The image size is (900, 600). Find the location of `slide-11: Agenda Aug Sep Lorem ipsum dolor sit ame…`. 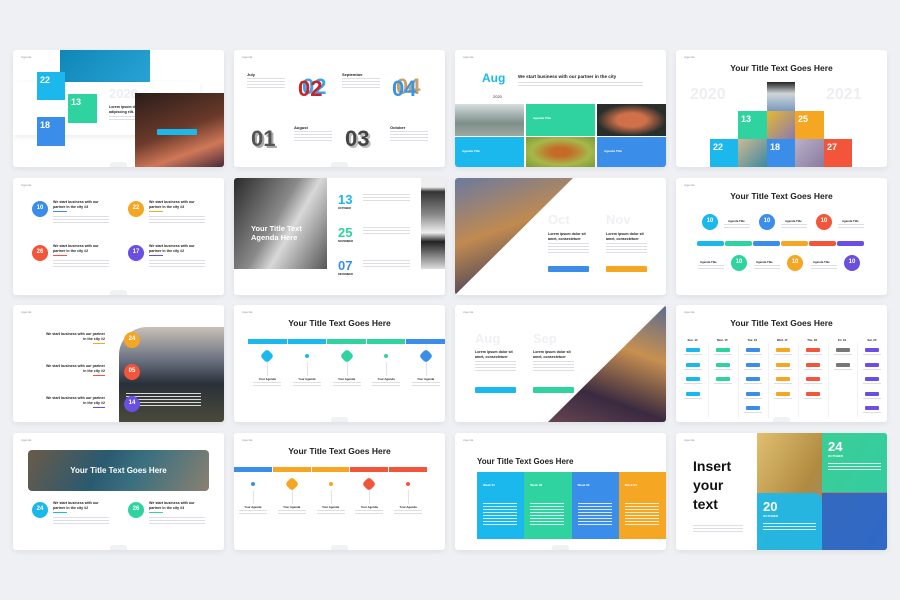

slide-11: Agenda Aug Sep Lorem ipsum dolor sit ame… is located at coordinates (560, 363).